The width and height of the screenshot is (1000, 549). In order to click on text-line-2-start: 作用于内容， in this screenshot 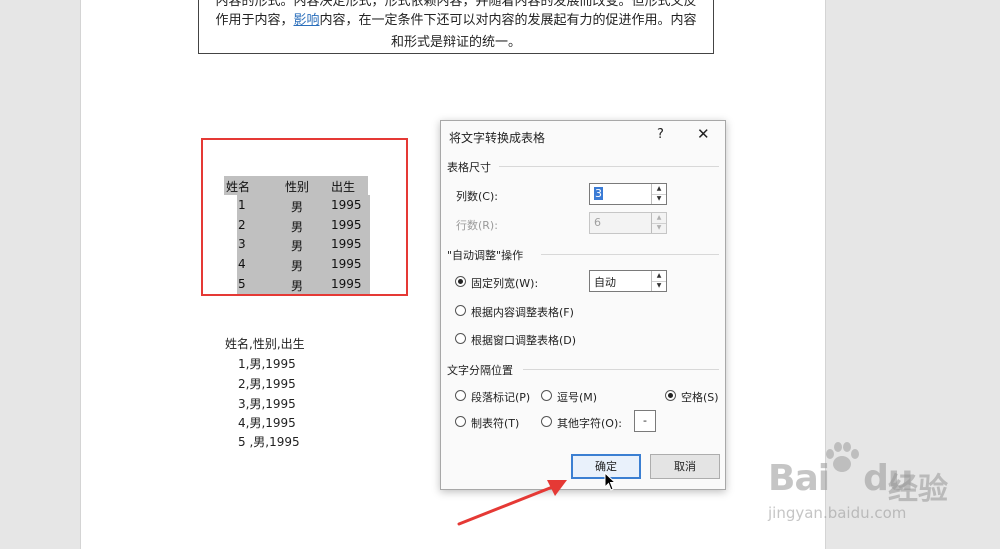, I will do `click(254, 20)`.